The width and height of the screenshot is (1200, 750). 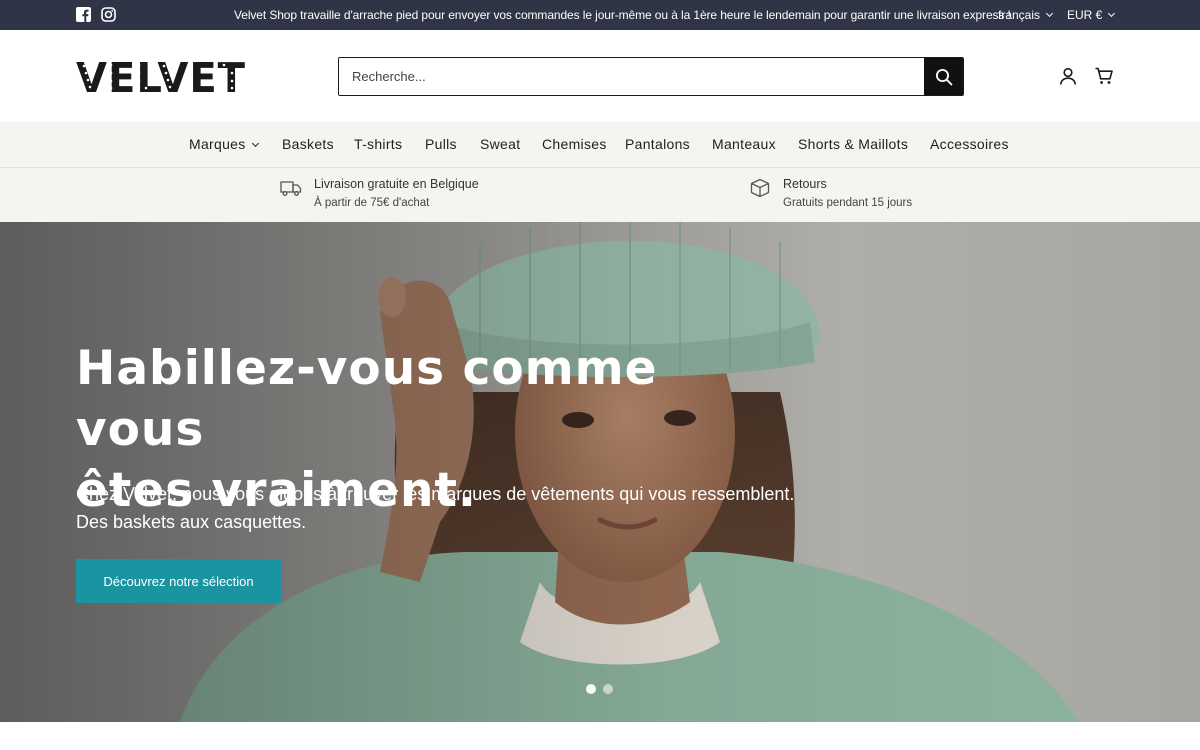 What do you see at coordinates (1068, 76) in the screenshot?
I see `account-icon` at bounding box center [1068, 76].